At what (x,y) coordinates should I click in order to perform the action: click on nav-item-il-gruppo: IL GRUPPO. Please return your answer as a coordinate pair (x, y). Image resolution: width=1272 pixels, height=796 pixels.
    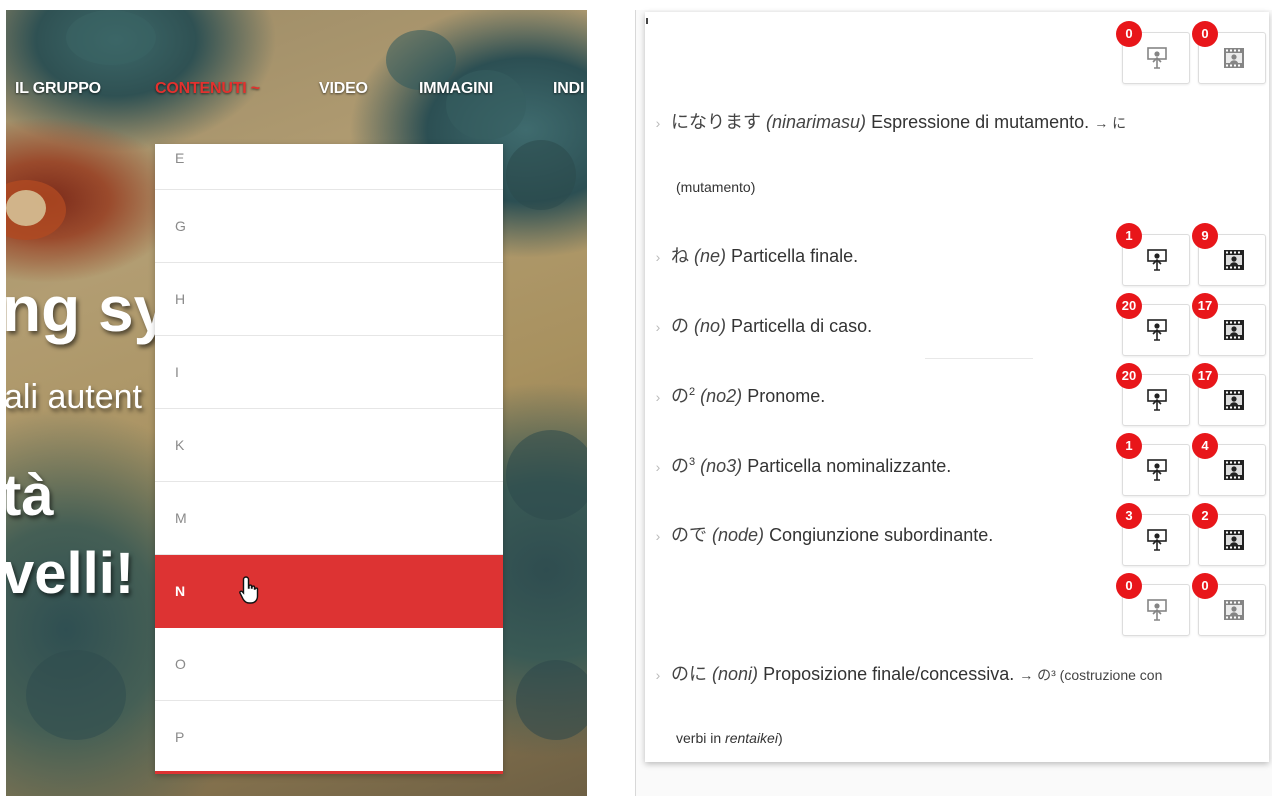
    Looking at the image, I should click on (58, 89).